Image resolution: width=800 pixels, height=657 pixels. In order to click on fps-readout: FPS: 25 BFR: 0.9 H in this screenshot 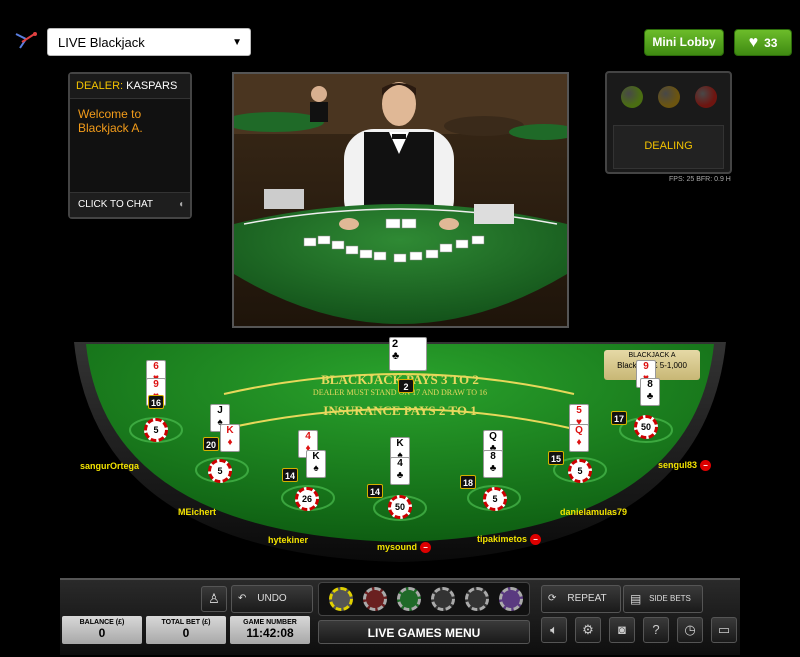, I will do `click(700, 179)`.